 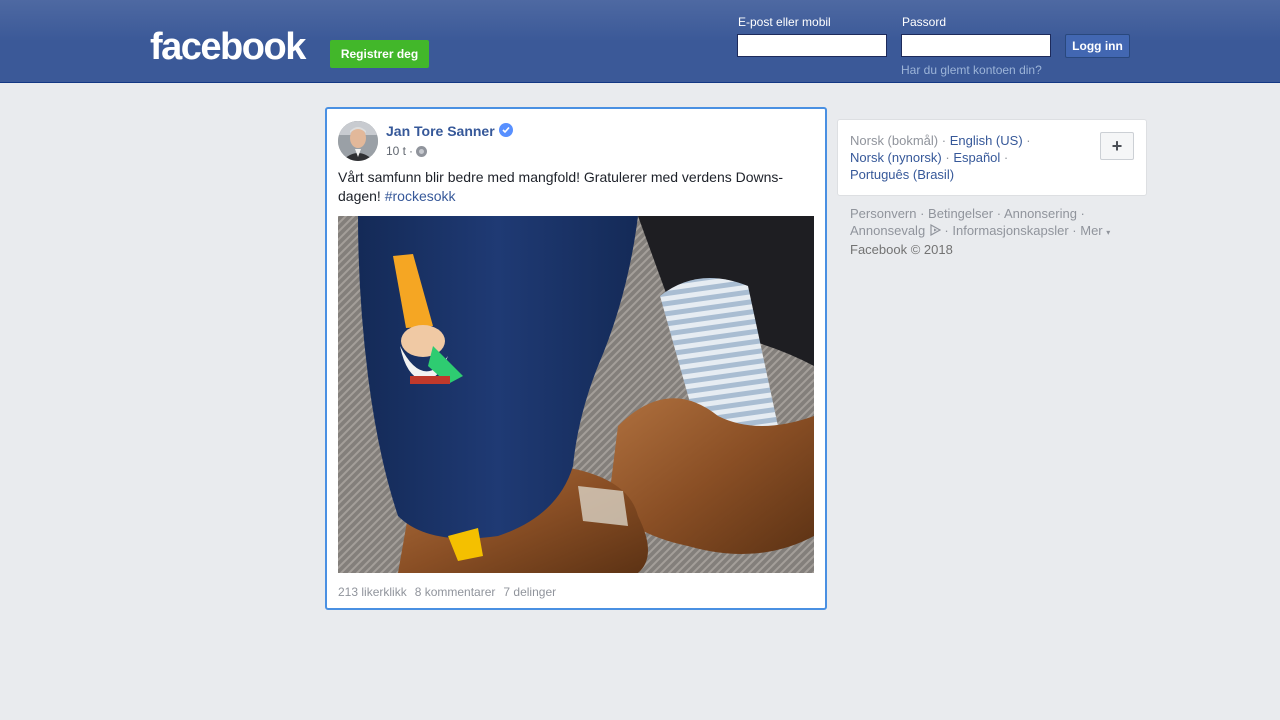 I want to click on language-espanol: Español, so click(x=976, y=157).